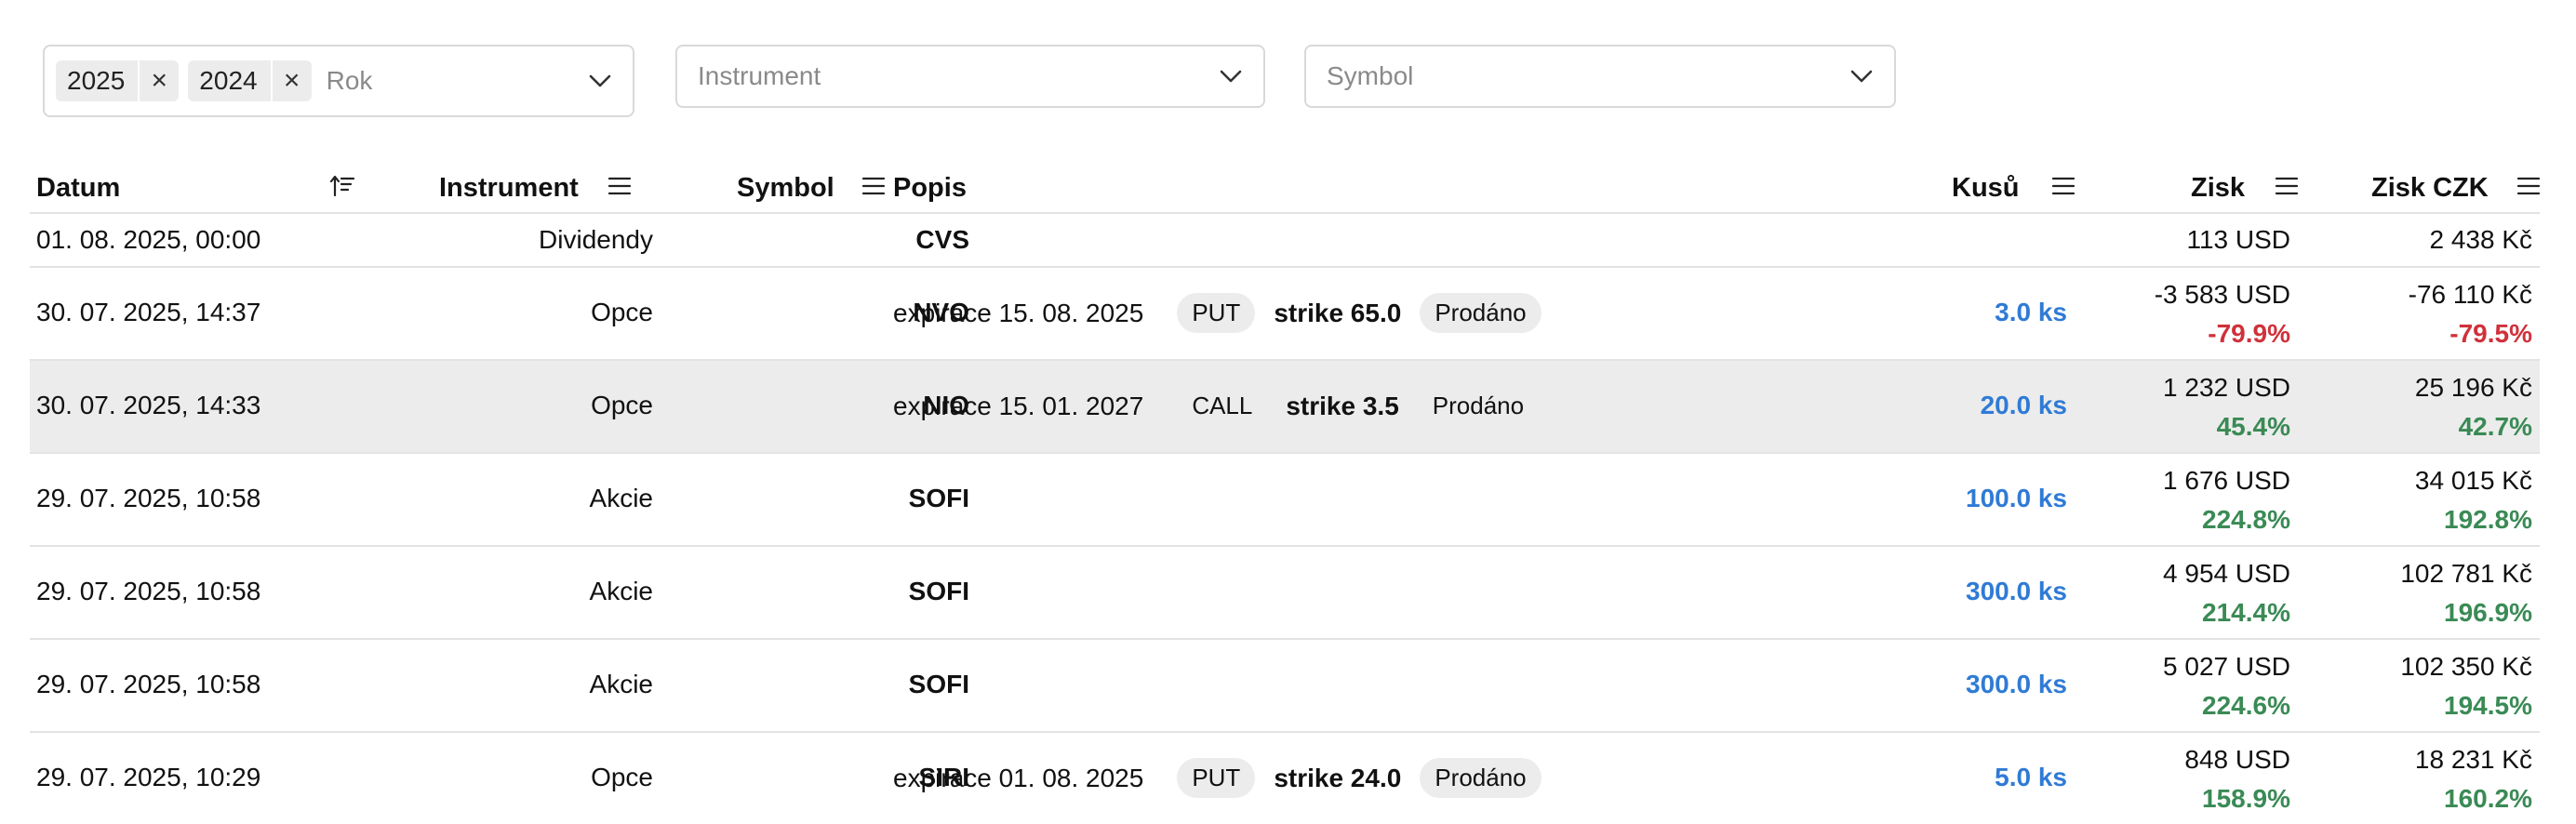 The width and height of the screenshot is (2576, 824). I want to click on column-header-zisk-czk: Zisk CZK, so click(2430, 188).